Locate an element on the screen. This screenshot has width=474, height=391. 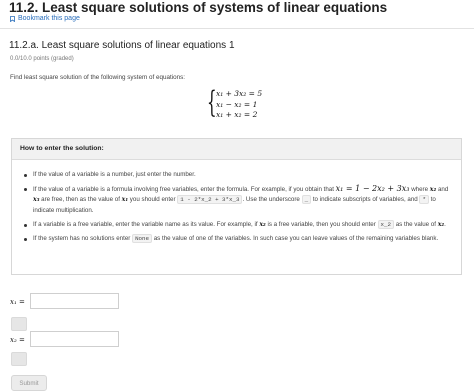
instruction-text: to indicate subscripts of variables, and is located at coordinates (365, 200).